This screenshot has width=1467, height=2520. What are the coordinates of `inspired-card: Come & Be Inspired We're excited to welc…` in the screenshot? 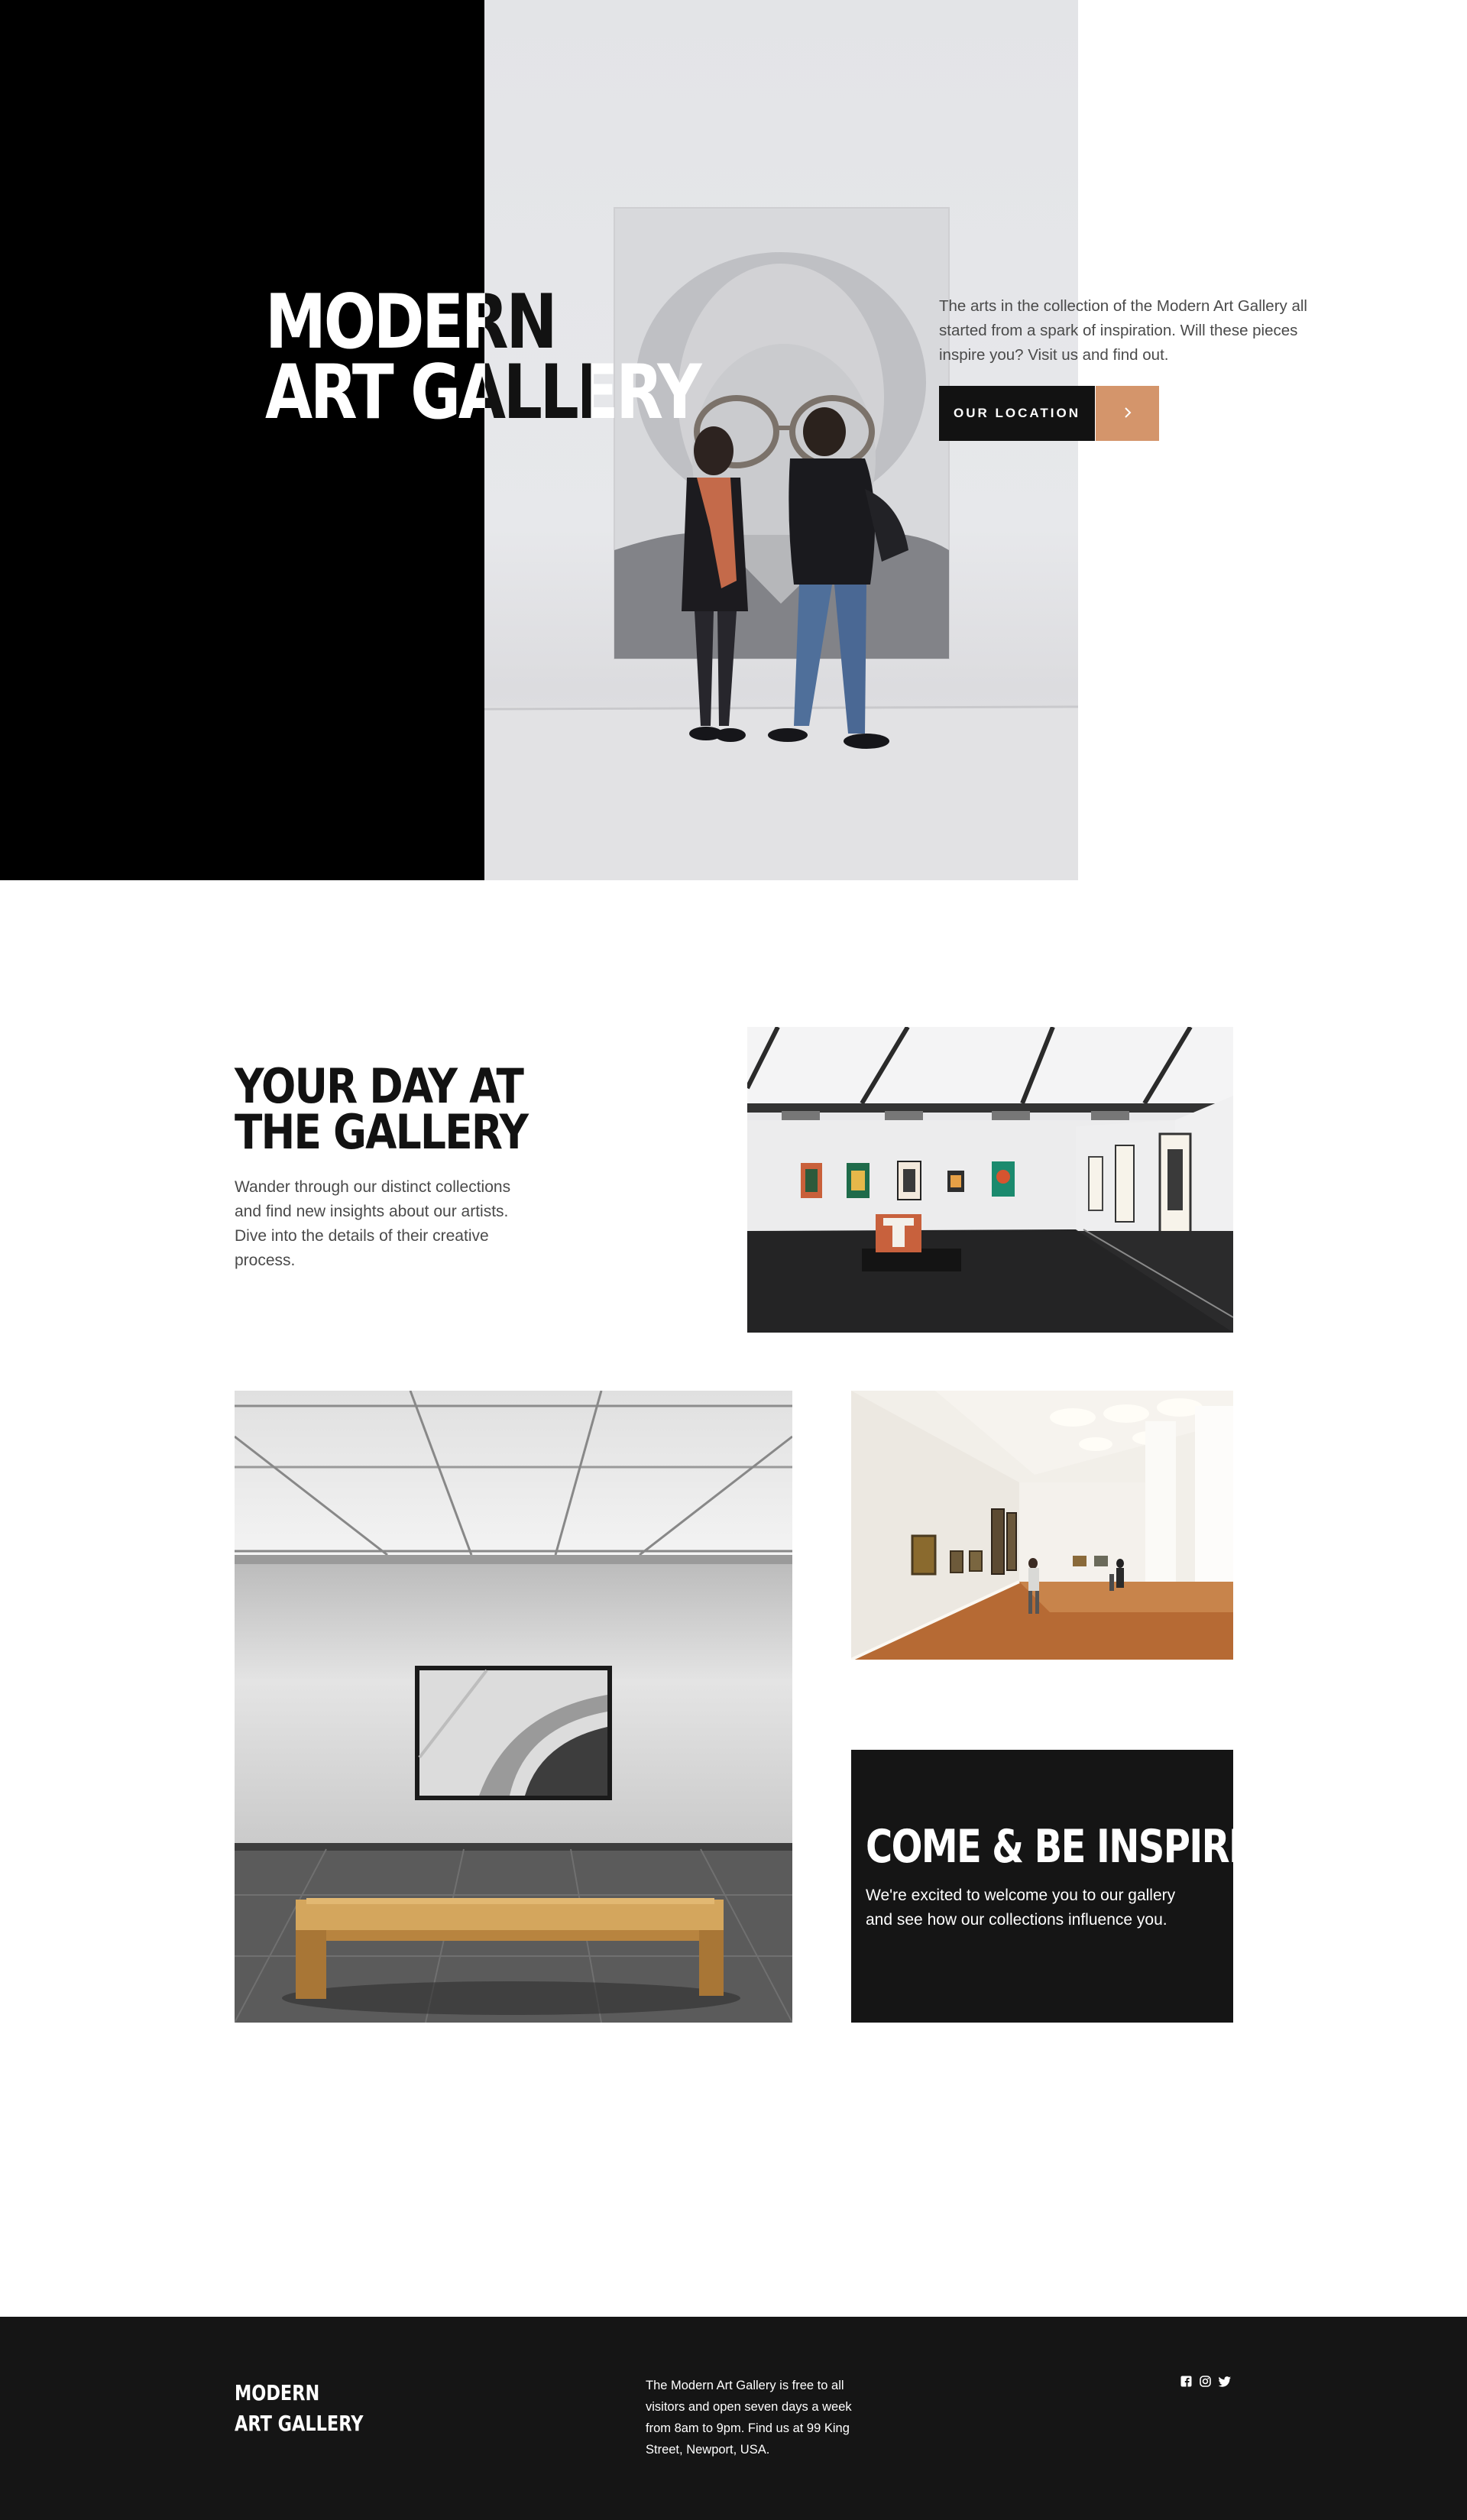 It's located at (1067, 1886).